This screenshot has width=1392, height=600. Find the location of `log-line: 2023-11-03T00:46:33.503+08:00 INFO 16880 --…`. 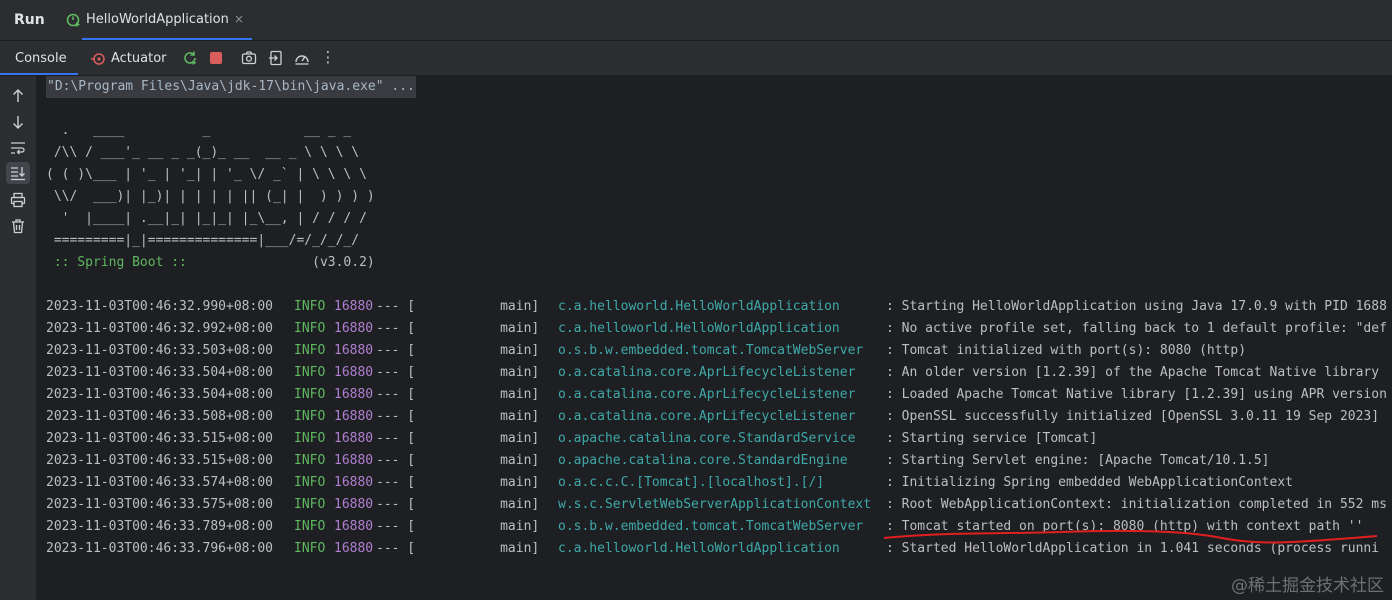

log-line: 2023-11-03T00:46:33.503+08:00 INFO 16880 --… is located at coordinates (719, 351).